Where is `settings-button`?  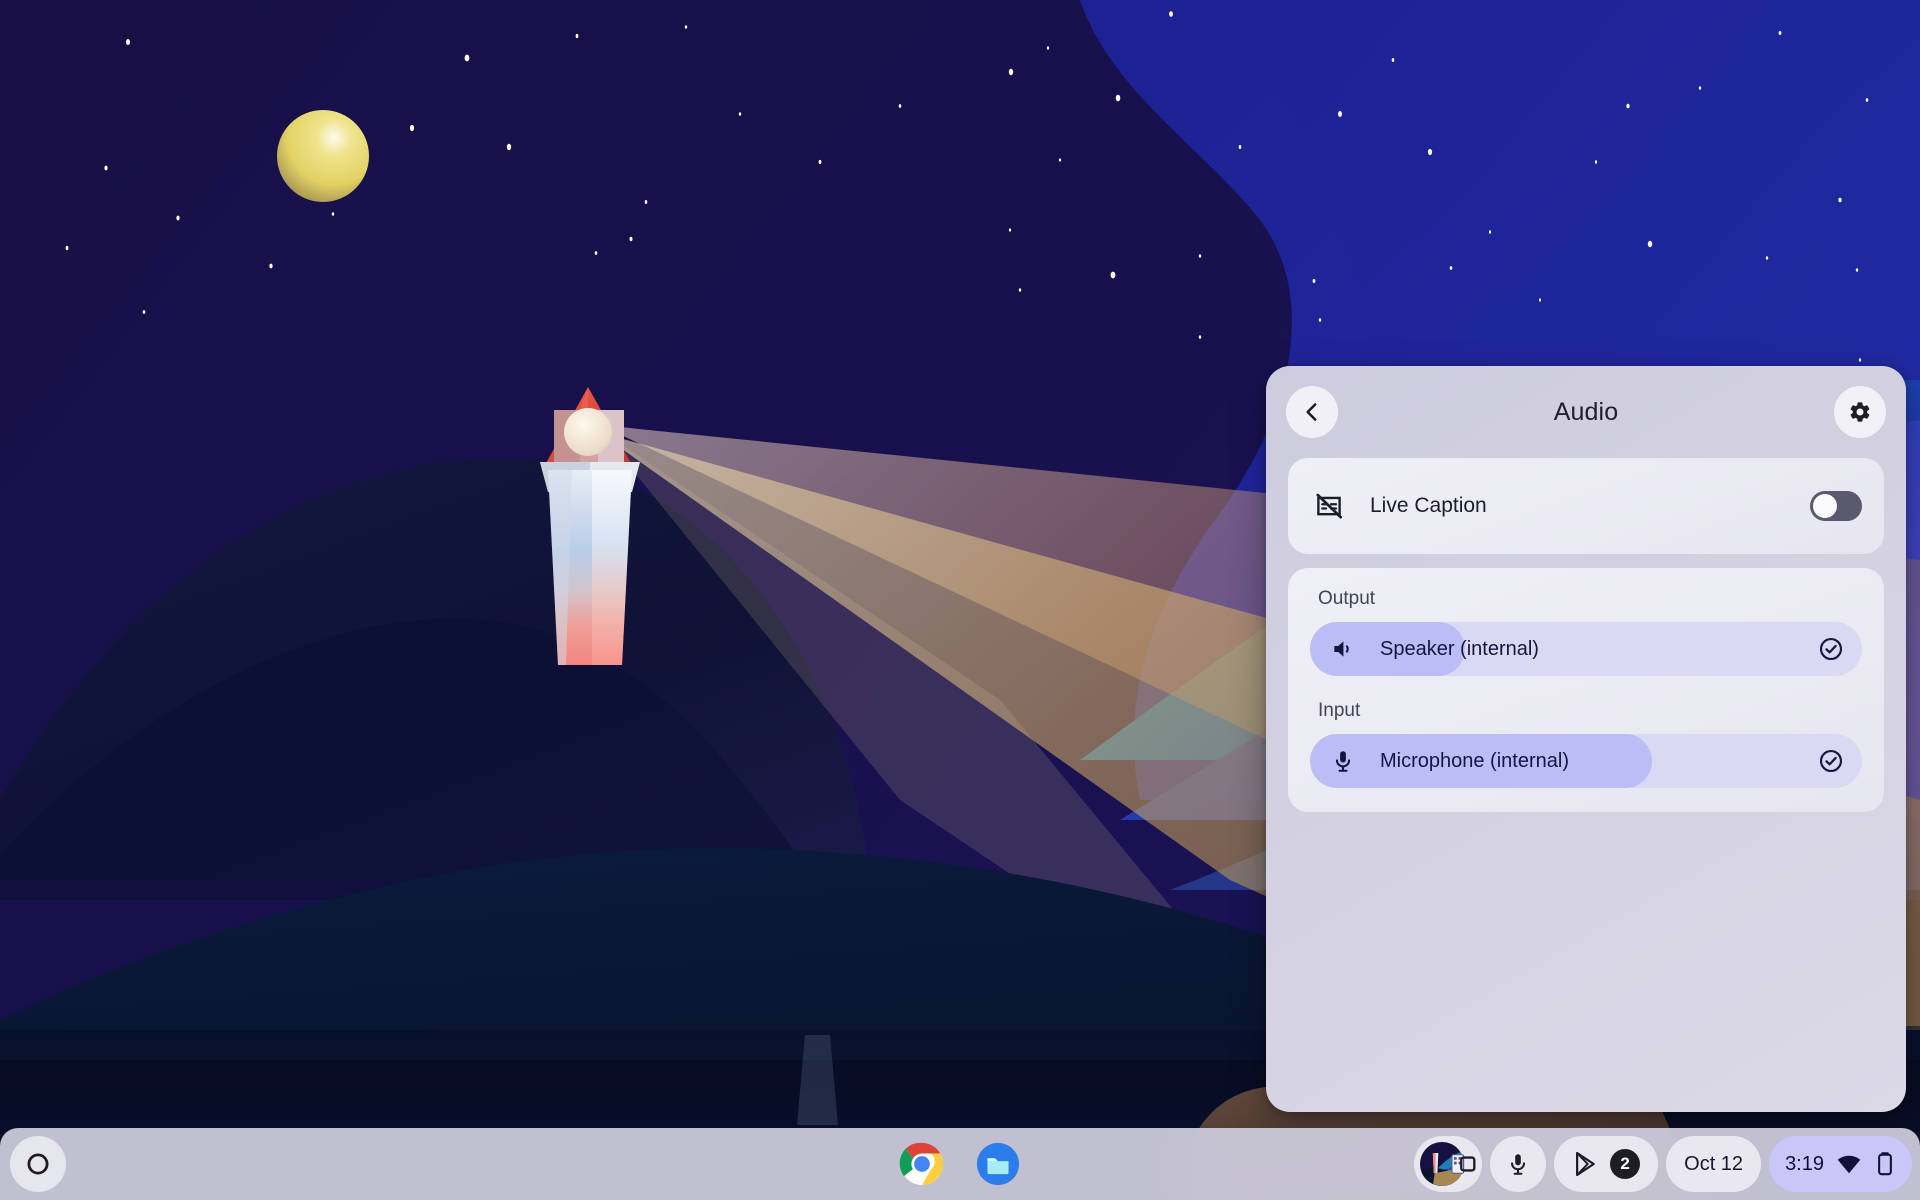 settings-button is located at coordinates (1860, 412).